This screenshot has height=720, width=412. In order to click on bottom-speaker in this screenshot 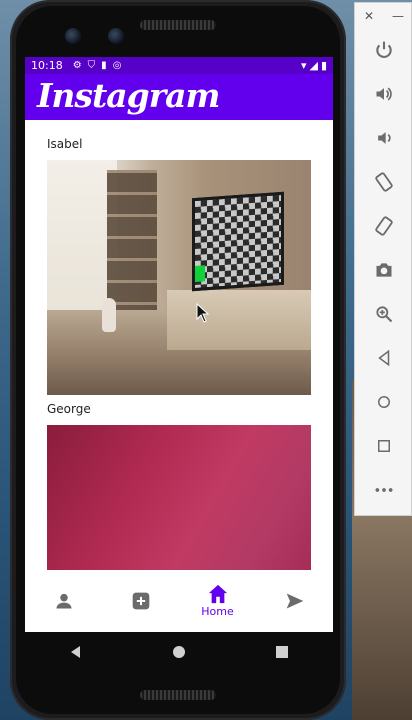, I will do `click(178, 695)`.